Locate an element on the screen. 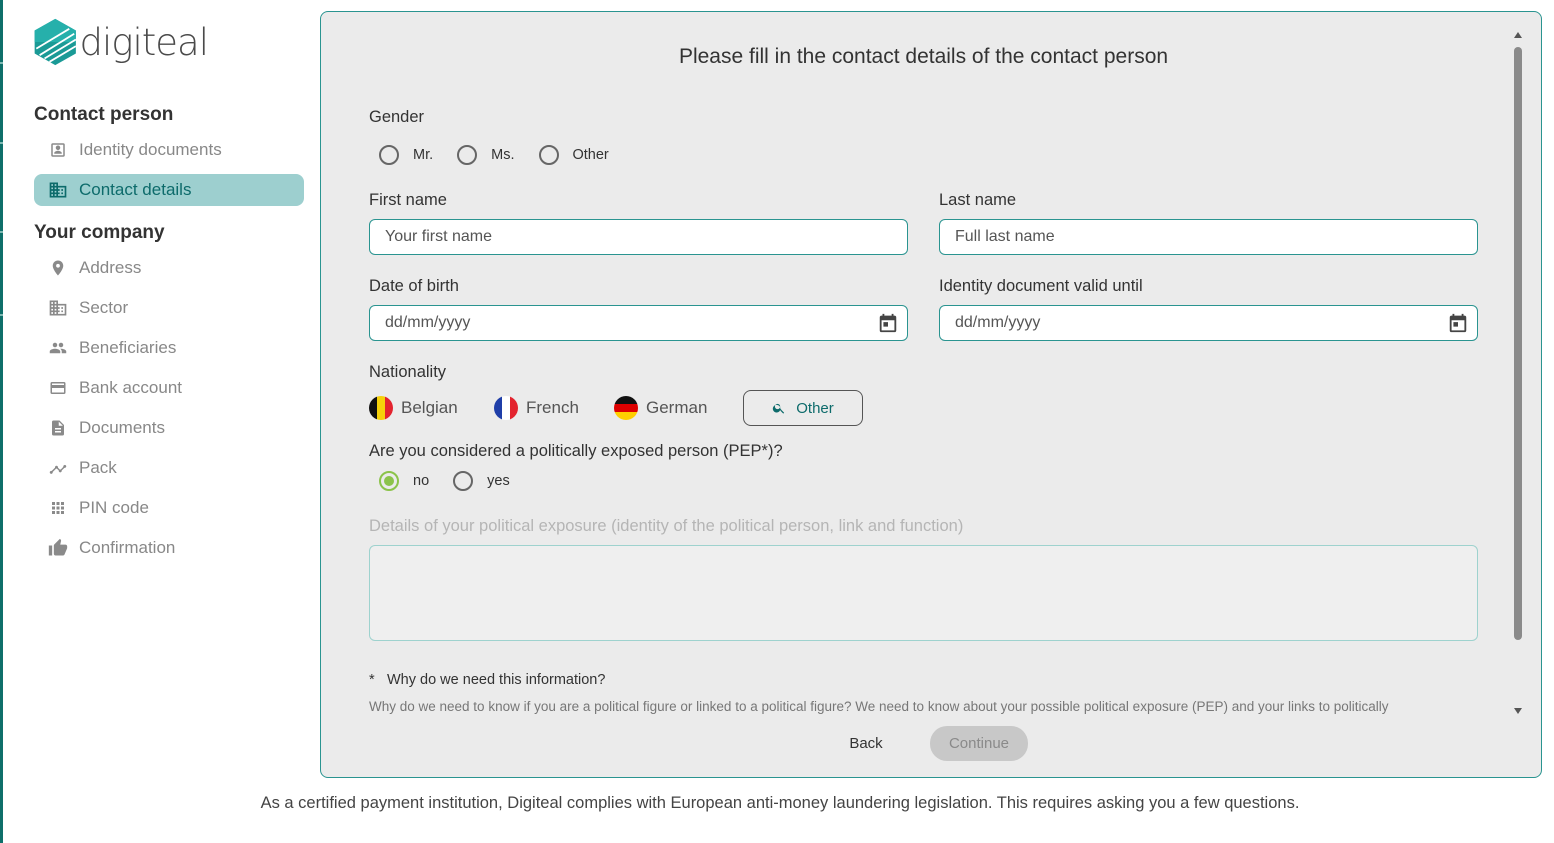 The height and width of the screenshot is (843, 1554). continue-button: Continue is located at coordinates (979, 743).